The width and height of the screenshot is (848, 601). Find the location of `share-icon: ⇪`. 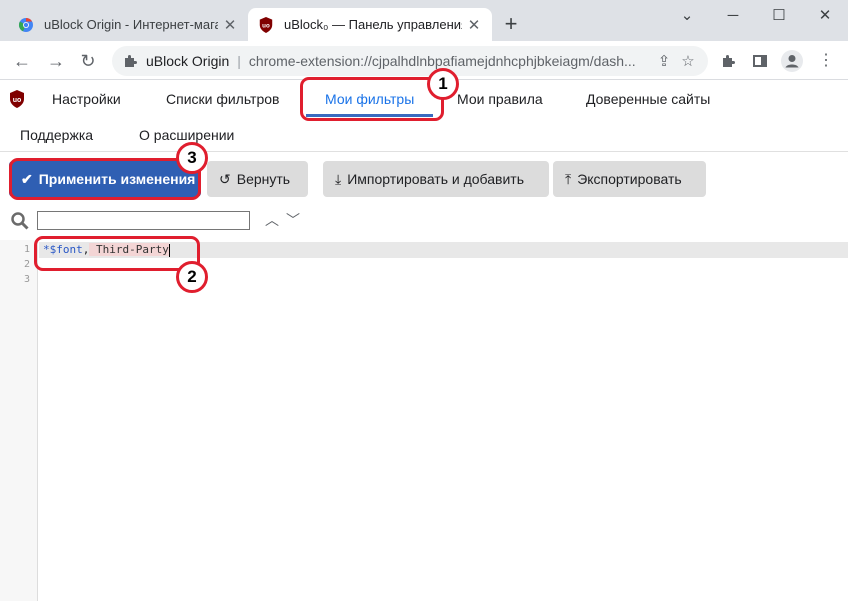

share-icon: ⇪ is located at coordinates (664, 61).